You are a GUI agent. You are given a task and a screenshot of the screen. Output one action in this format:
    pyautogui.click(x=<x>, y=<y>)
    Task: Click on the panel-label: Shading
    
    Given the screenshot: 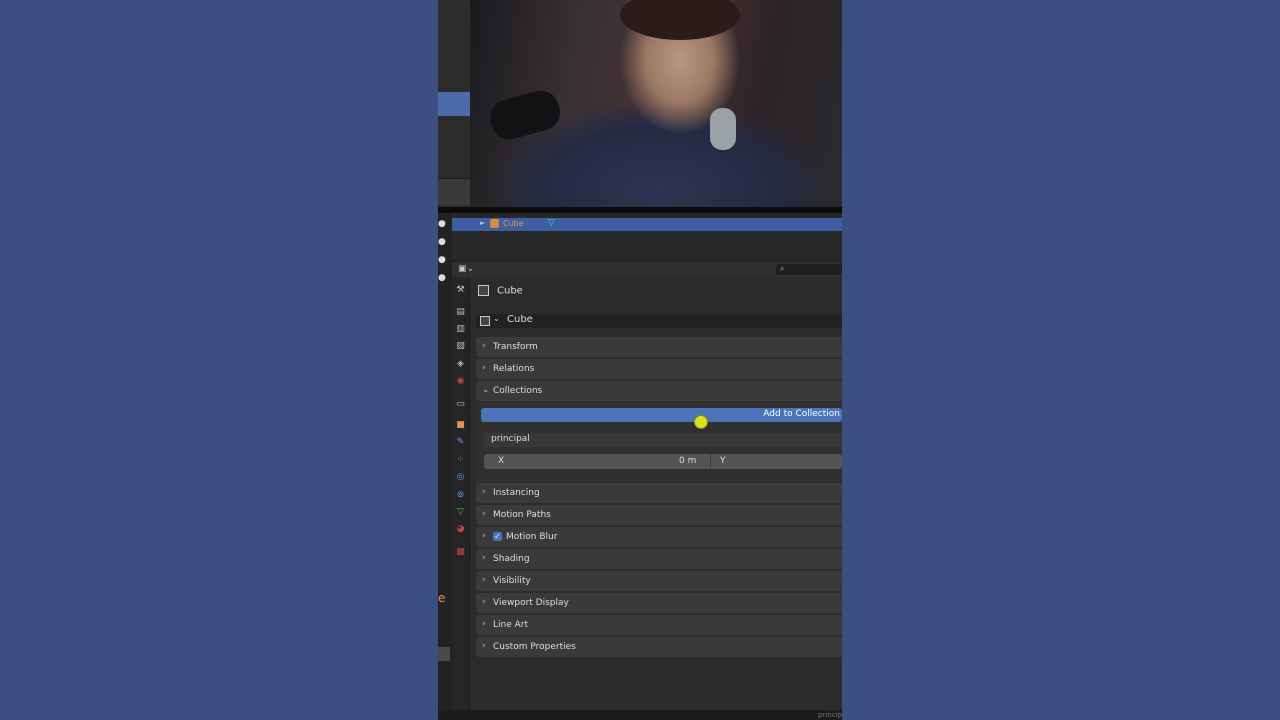 What is the action you would take?
    pyautogui.click(x=511, y=559)
    